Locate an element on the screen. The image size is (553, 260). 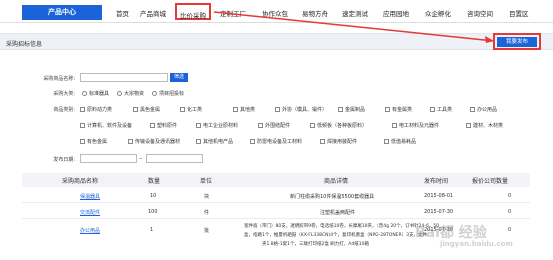
nav-item-product-mall: 产品商城 is located at coordinates (153, 13).